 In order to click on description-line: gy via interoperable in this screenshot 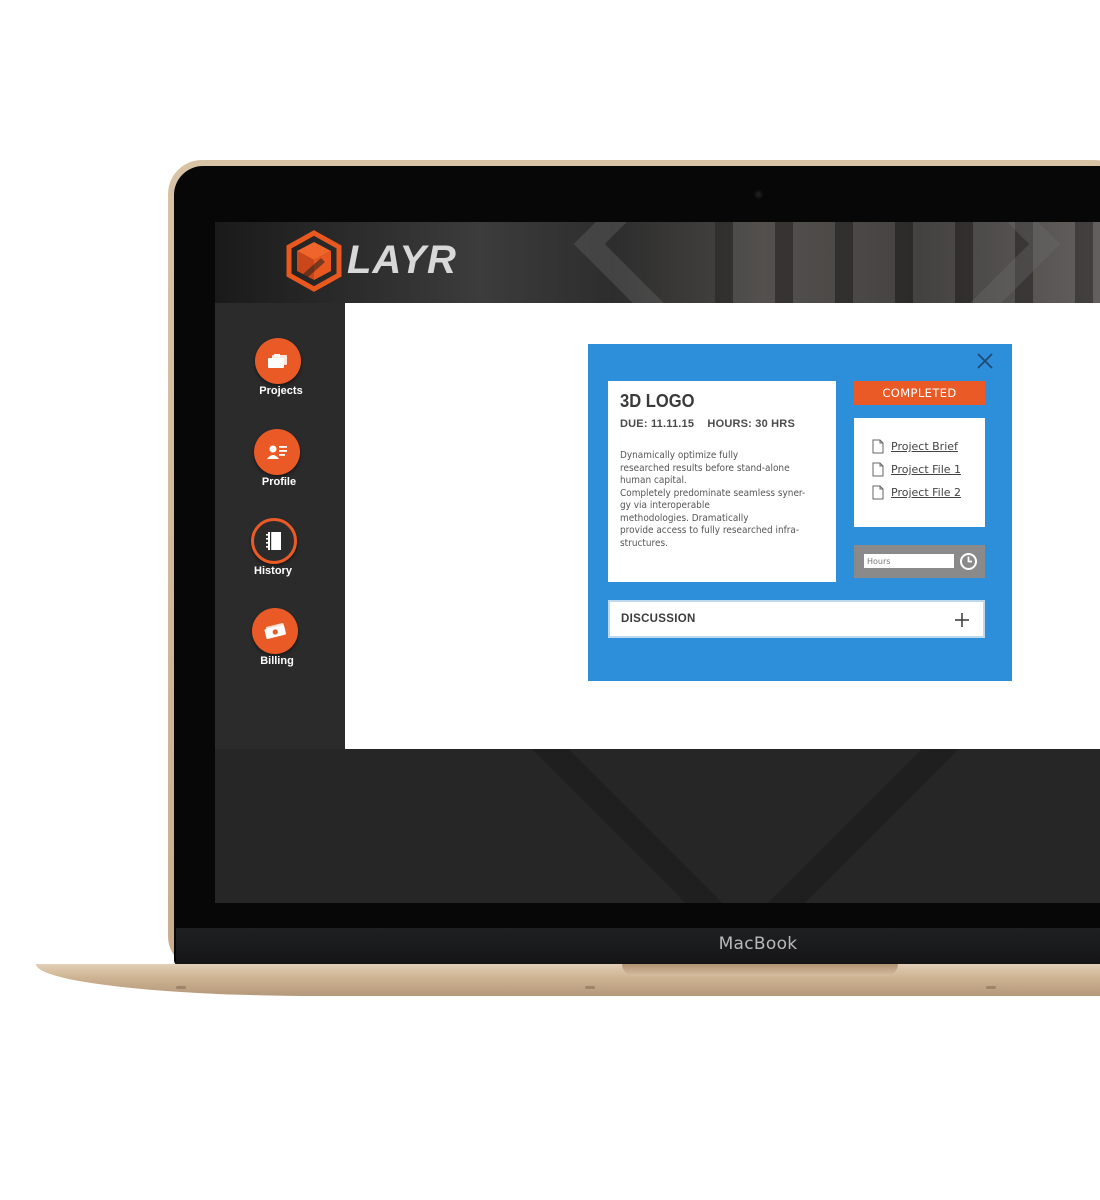, I will do `click(665, 505)`.